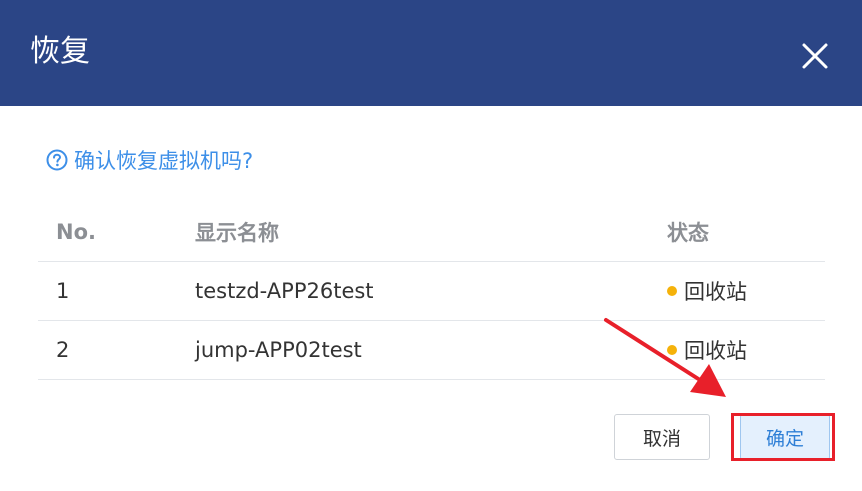 The height and width of the screenshot is (491, 862). I want to click on row-no: 2, so click(63, 350).